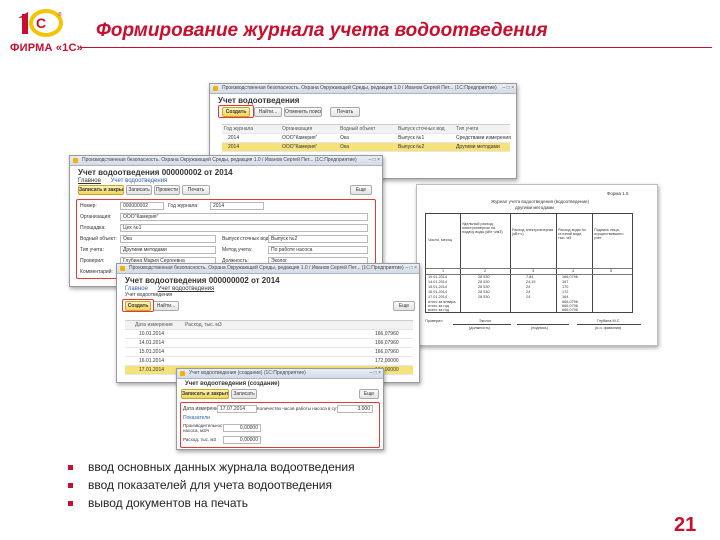 The width and height of the screenshot is (720, 540). I want to click on date-field: 17.07.2014, so click(237, 409).